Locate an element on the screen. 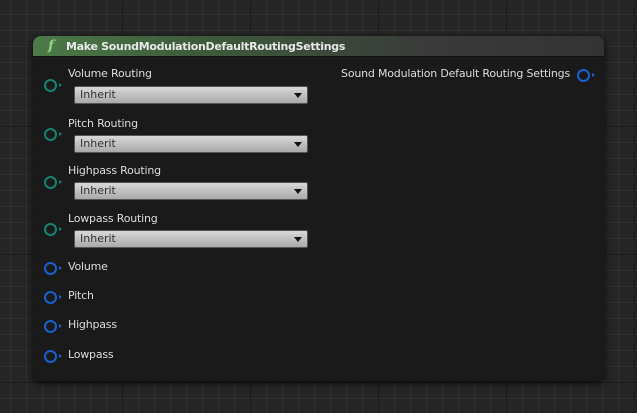 Image resolution: width=637 pixels, height=413 pixels. volume-routing-label: Volume Routing is located at coordinates (110, 73).